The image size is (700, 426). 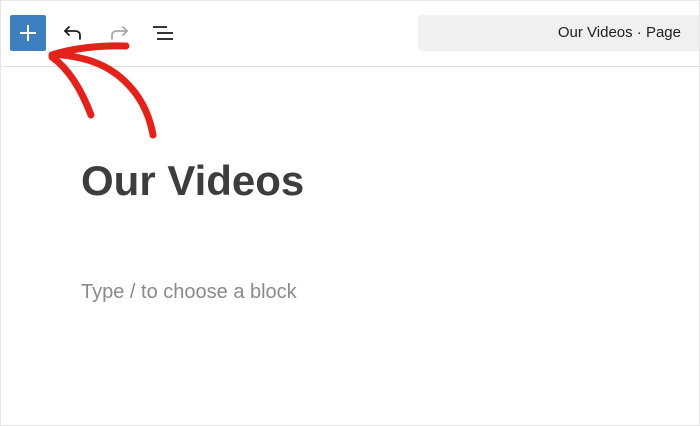 What do you see at coordinates (189, 292) in the screenshot?
I see `block-placeholder: Type / to choose a block` at bounding box center [189, 292].